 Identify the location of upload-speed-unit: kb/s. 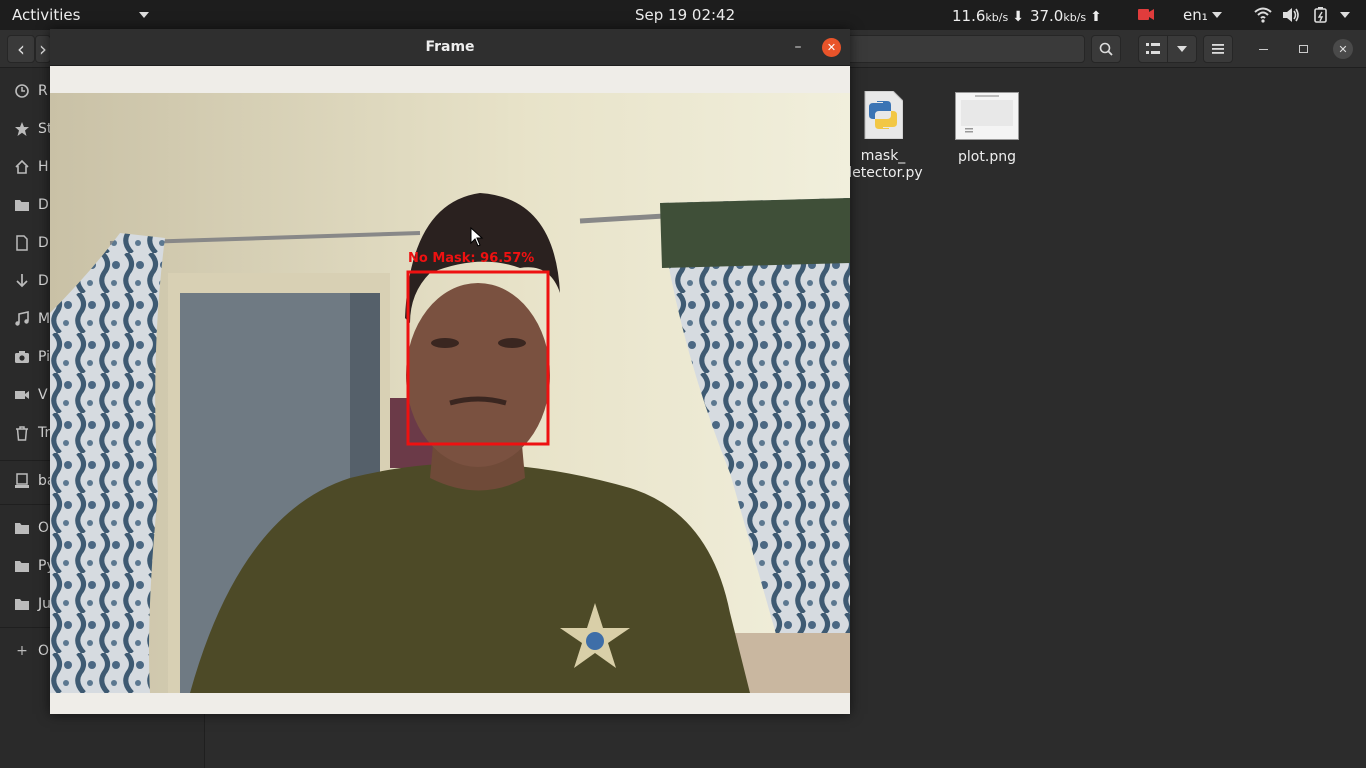
(1075, 17).